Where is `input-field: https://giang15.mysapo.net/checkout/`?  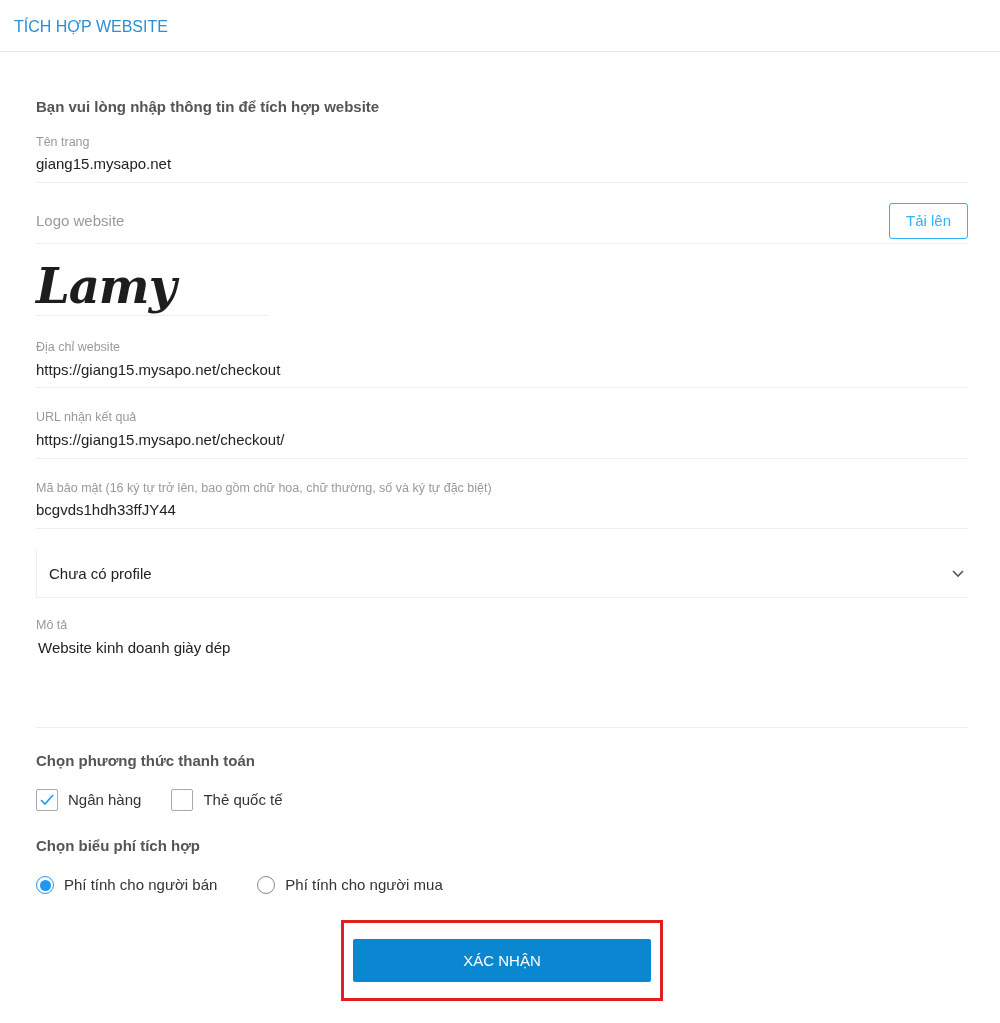
input-field: https://giang15.mysapo.net/checkout/ is located at coordinates (502, 440).